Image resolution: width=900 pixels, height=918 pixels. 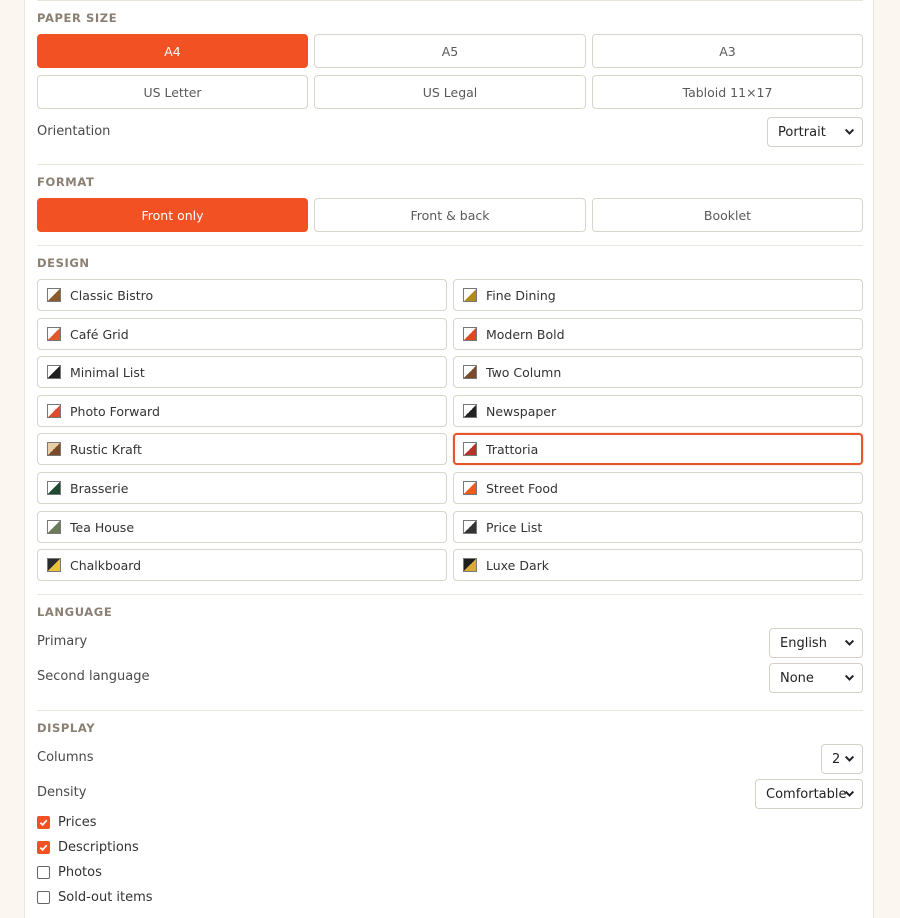 I want to click on checkbox-row-descriptions: Descriptions, so click(x=88, y=847).